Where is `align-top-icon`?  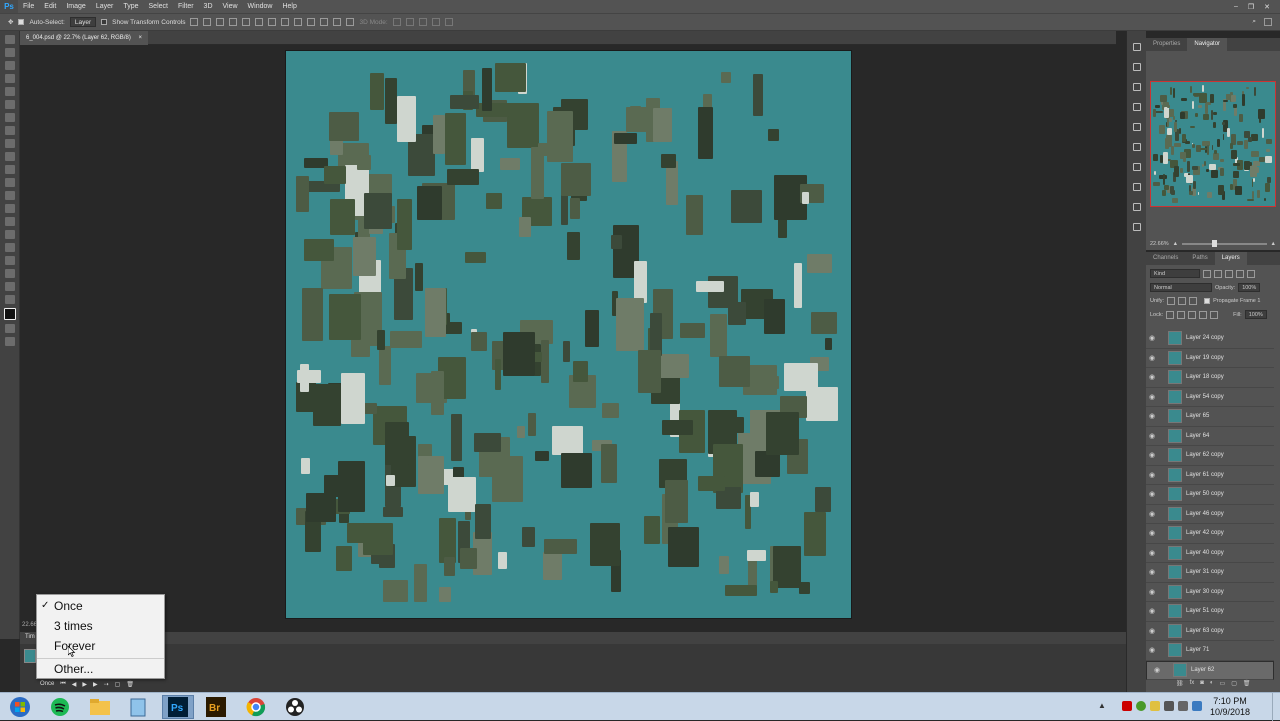
align-top-icon is located at coordinates (194, 22).